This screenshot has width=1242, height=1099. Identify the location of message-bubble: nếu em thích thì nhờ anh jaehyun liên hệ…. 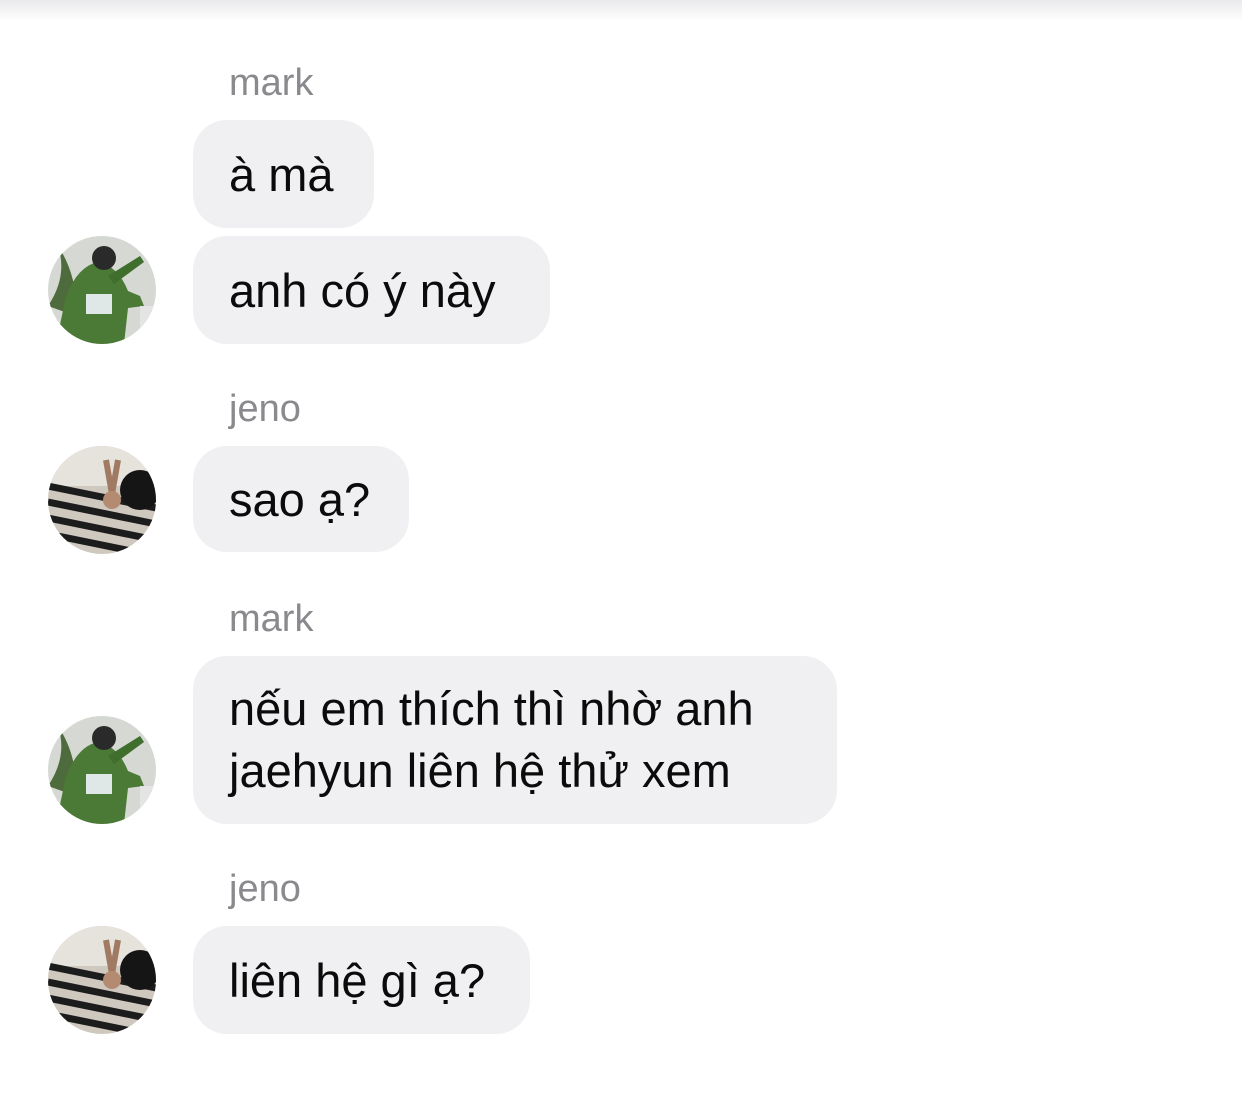
(515, 740).